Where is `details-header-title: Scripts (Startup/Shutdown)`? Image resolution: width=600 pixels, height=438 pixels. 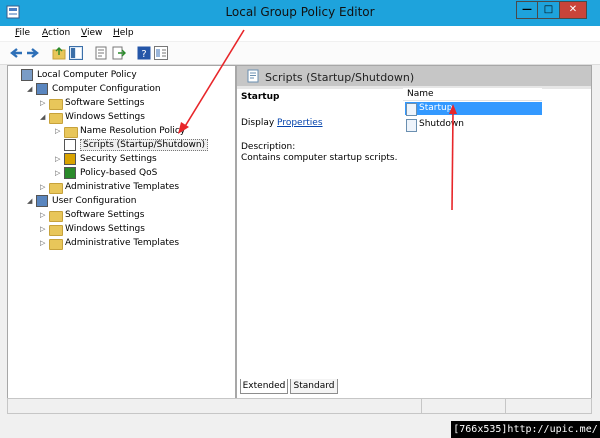 details-header-title: Scripts (Startup/Shutdown) is located at coordinates (340, 77).